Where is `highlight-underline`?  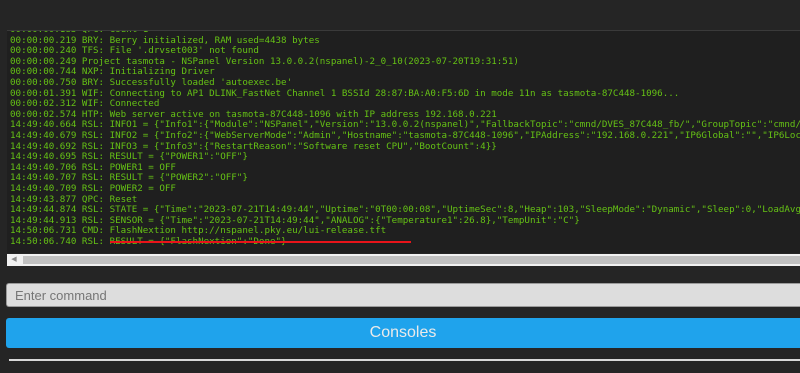
highlight-underline is located at coordinates (260, 242).